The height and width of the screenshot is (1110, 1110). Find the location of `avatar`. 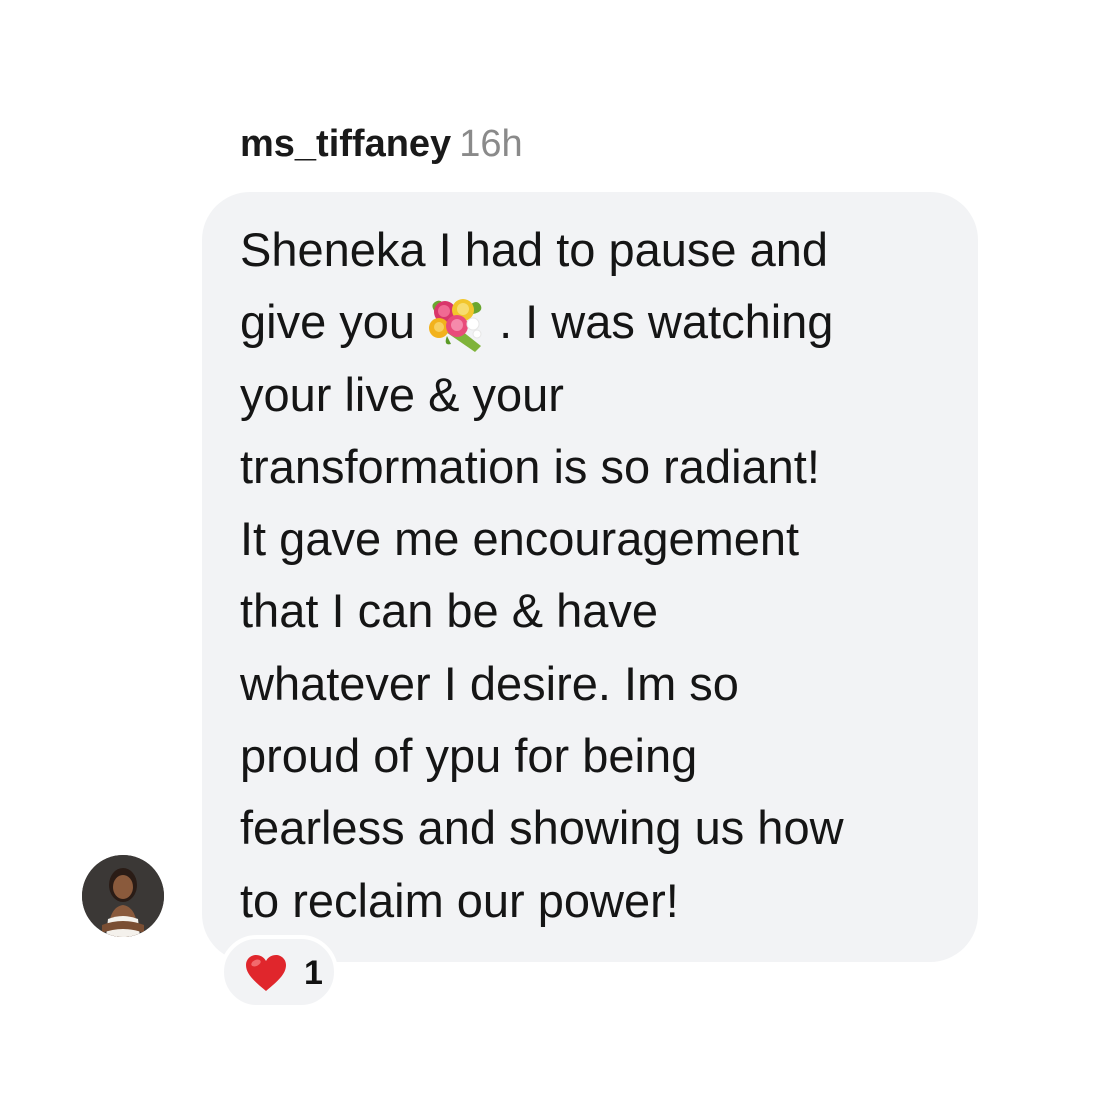

avatar is located at coordinates (123, 896).